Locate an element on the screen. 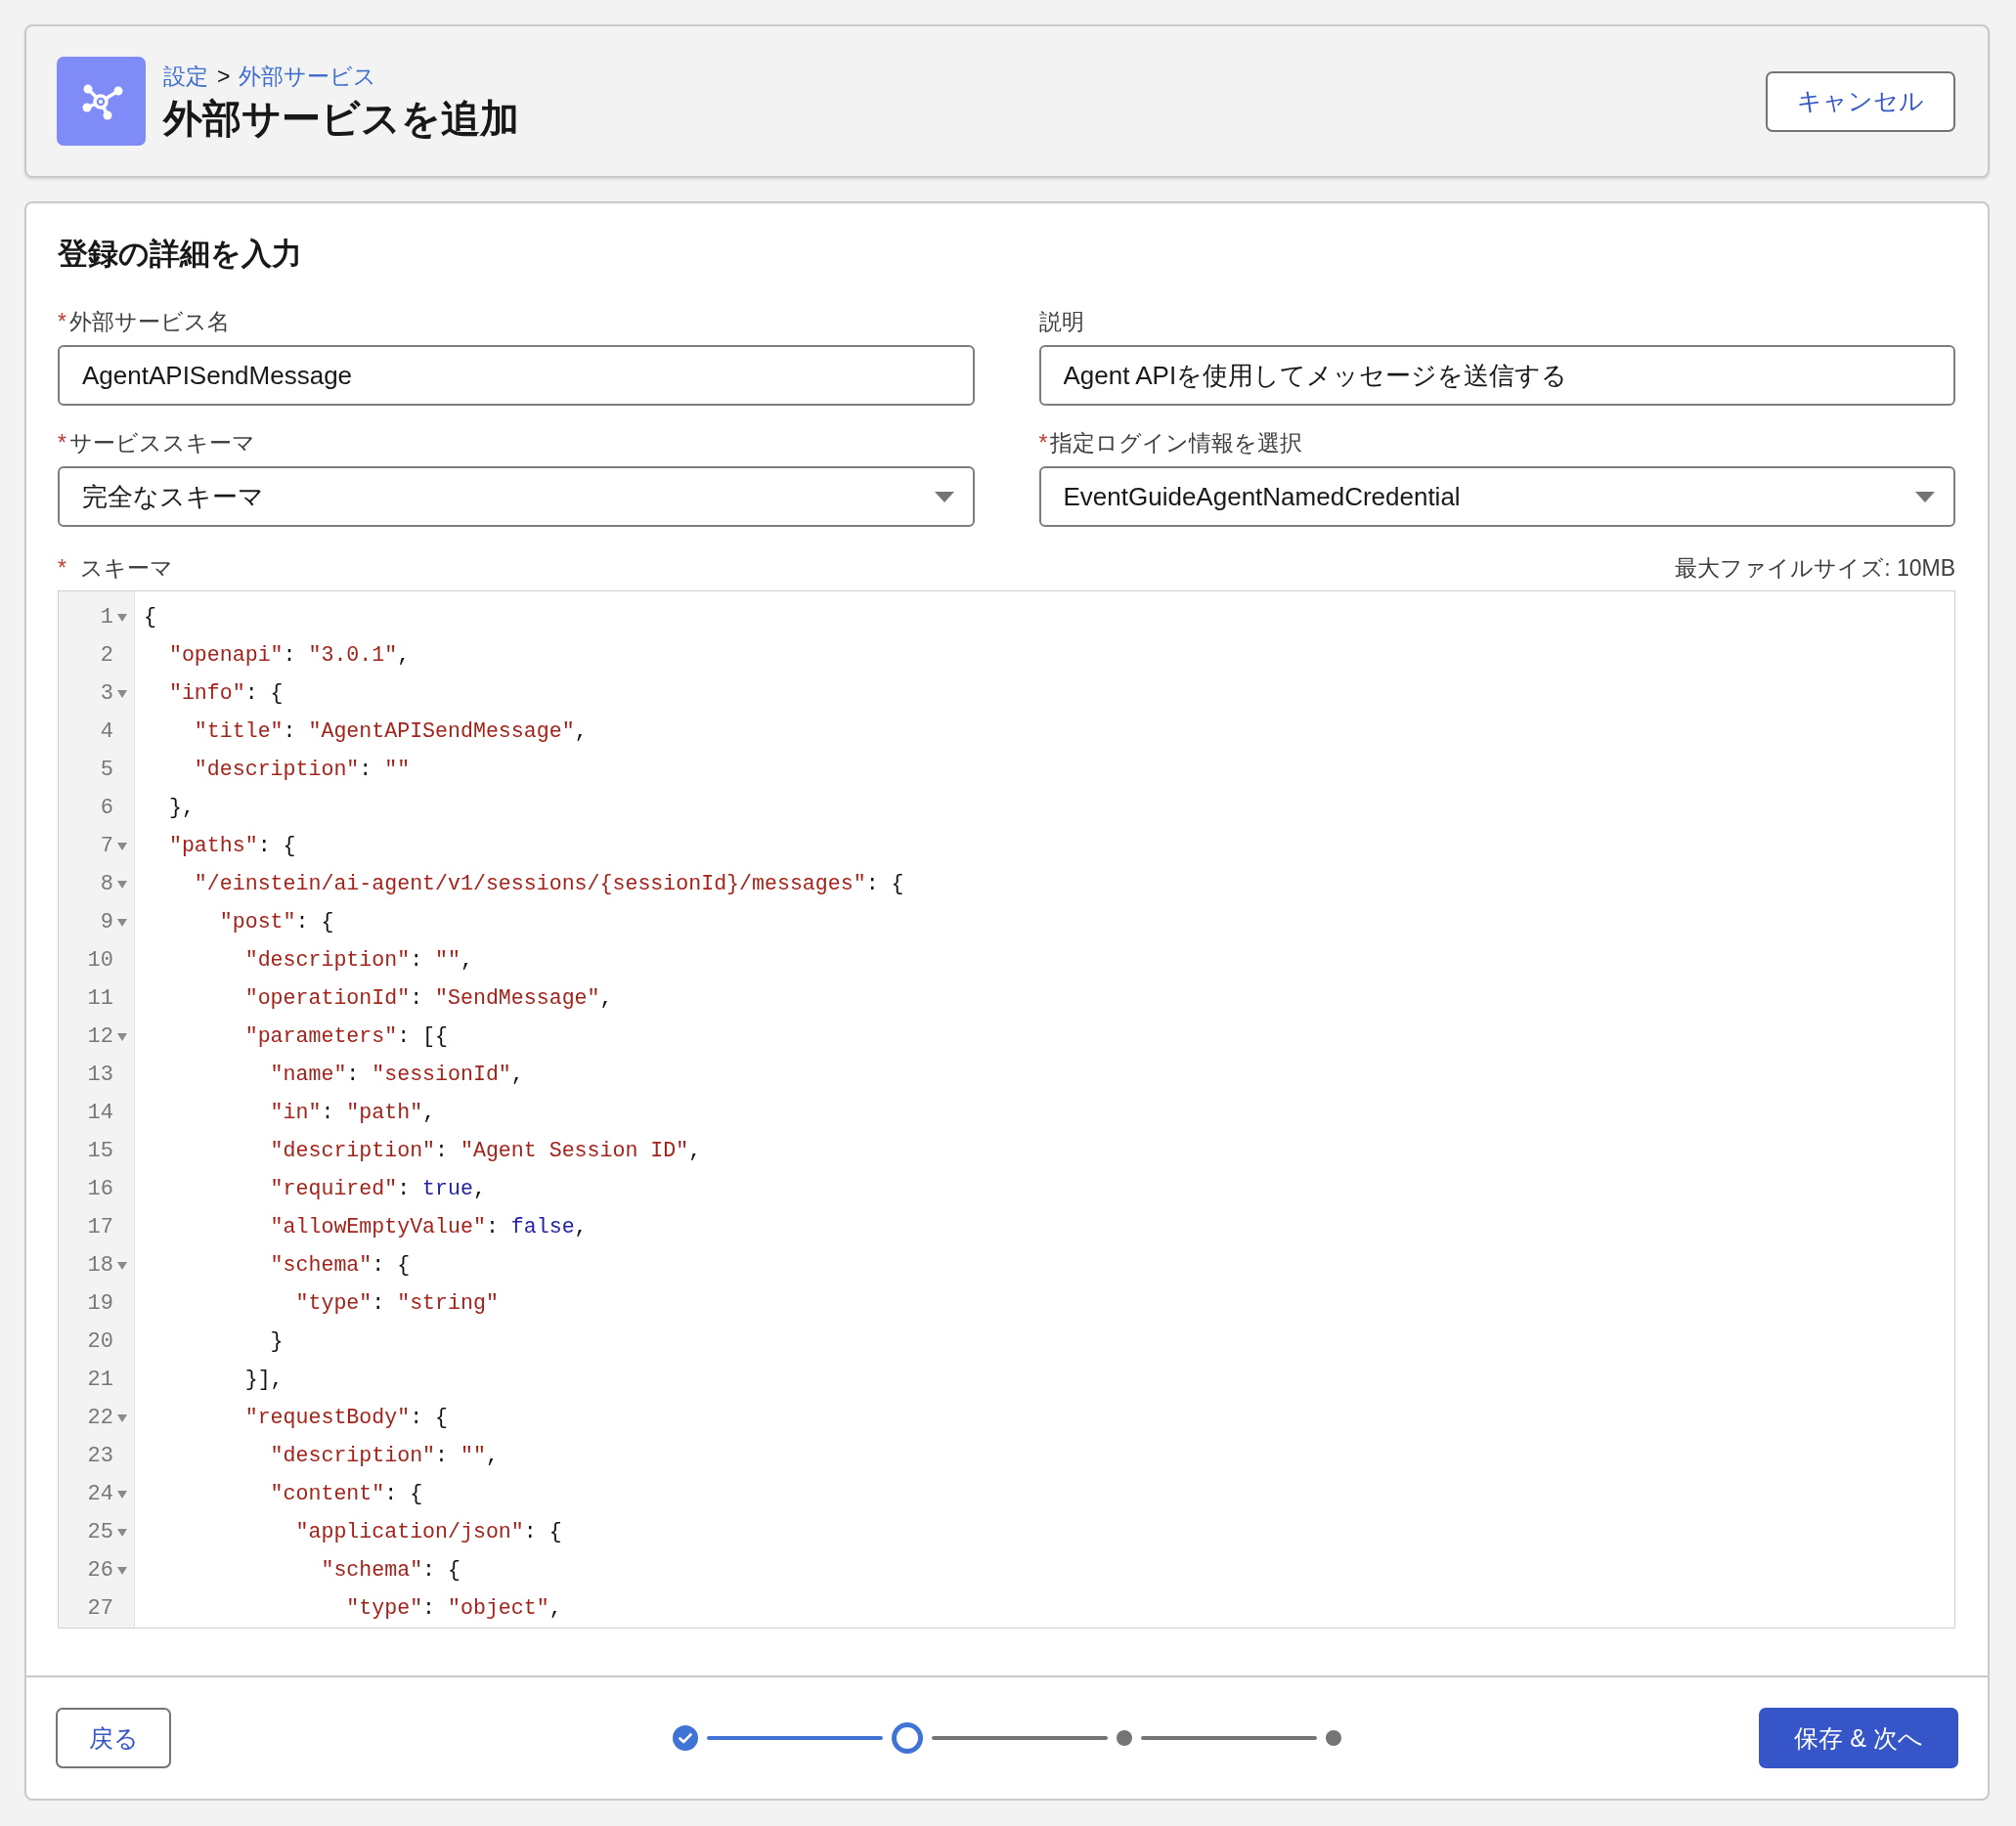  field-label: * スキーマ is located at coordinates (115, 569).